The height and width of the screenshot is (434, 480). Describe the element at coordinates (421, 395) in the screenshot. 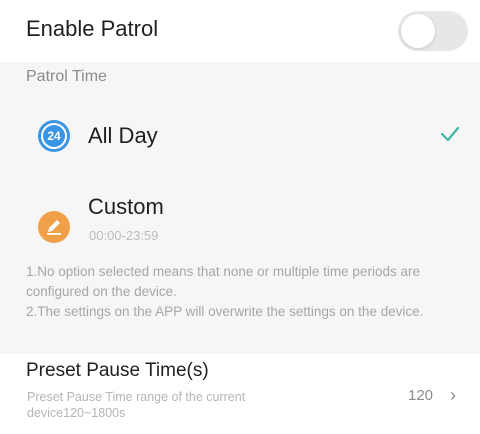

I see `preset-pause-value: 120` at that location.